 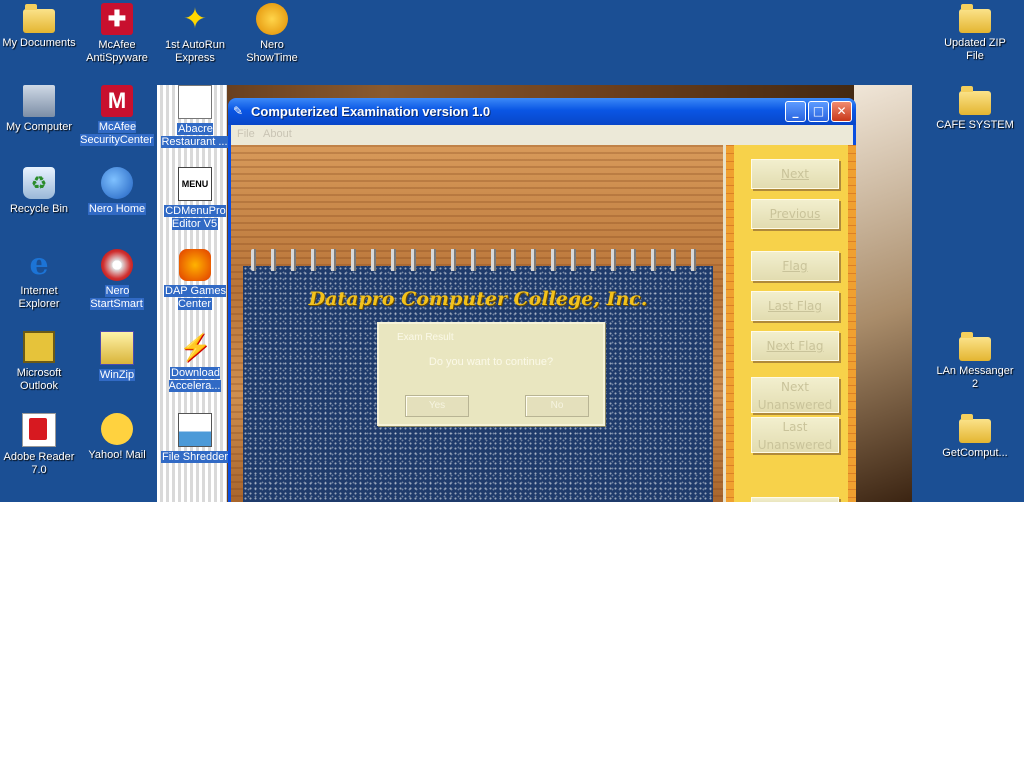 I want to click on desktop-icon-label: Microsoft Outlook, so click(x=39, y=379).